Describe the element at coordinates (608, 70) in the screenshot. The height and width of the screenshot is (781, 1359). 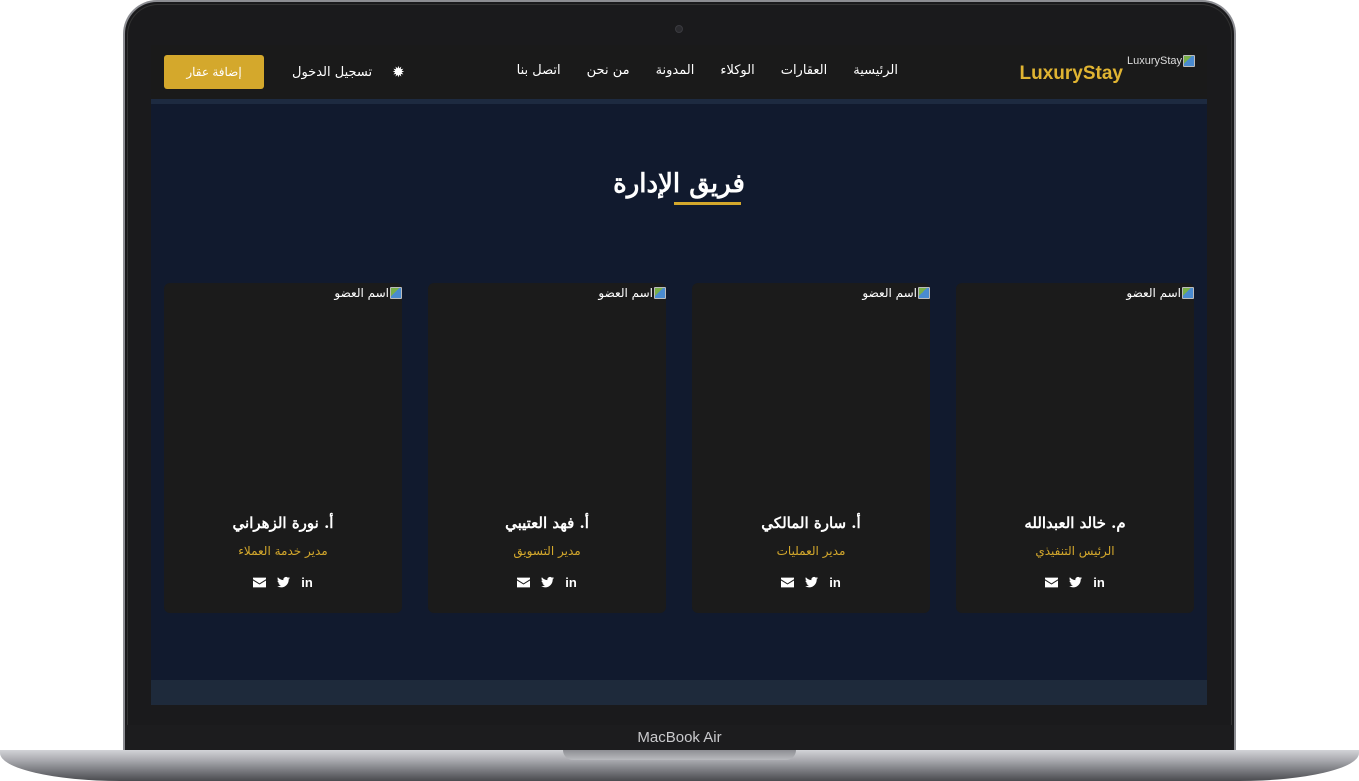
I see `nav-link-about: من نحن` at that location.